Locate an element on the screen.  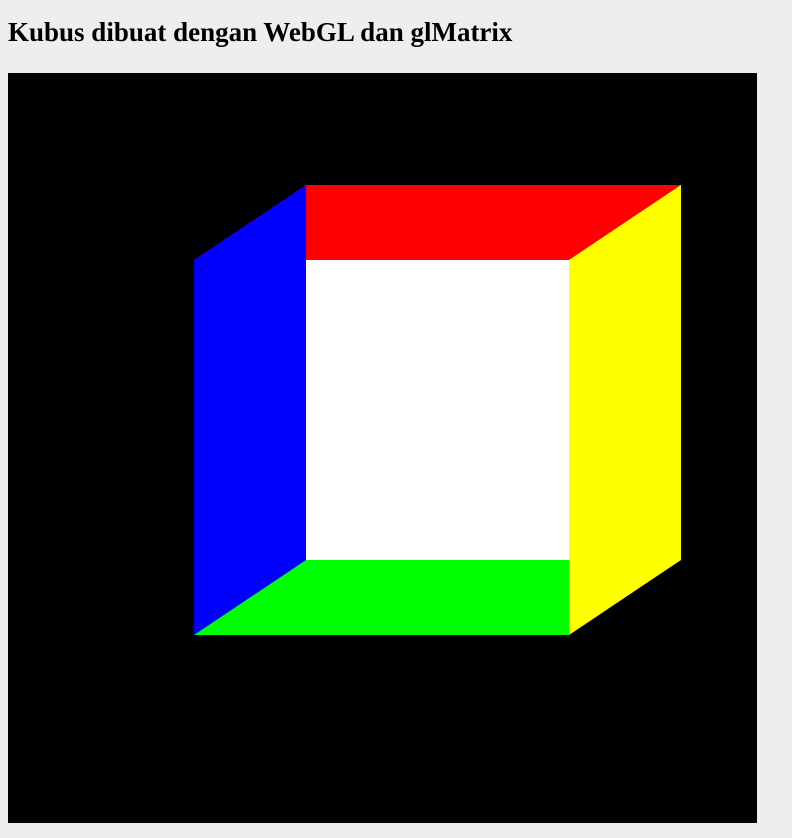
cube-face-left is located at coordinates (250, 410).